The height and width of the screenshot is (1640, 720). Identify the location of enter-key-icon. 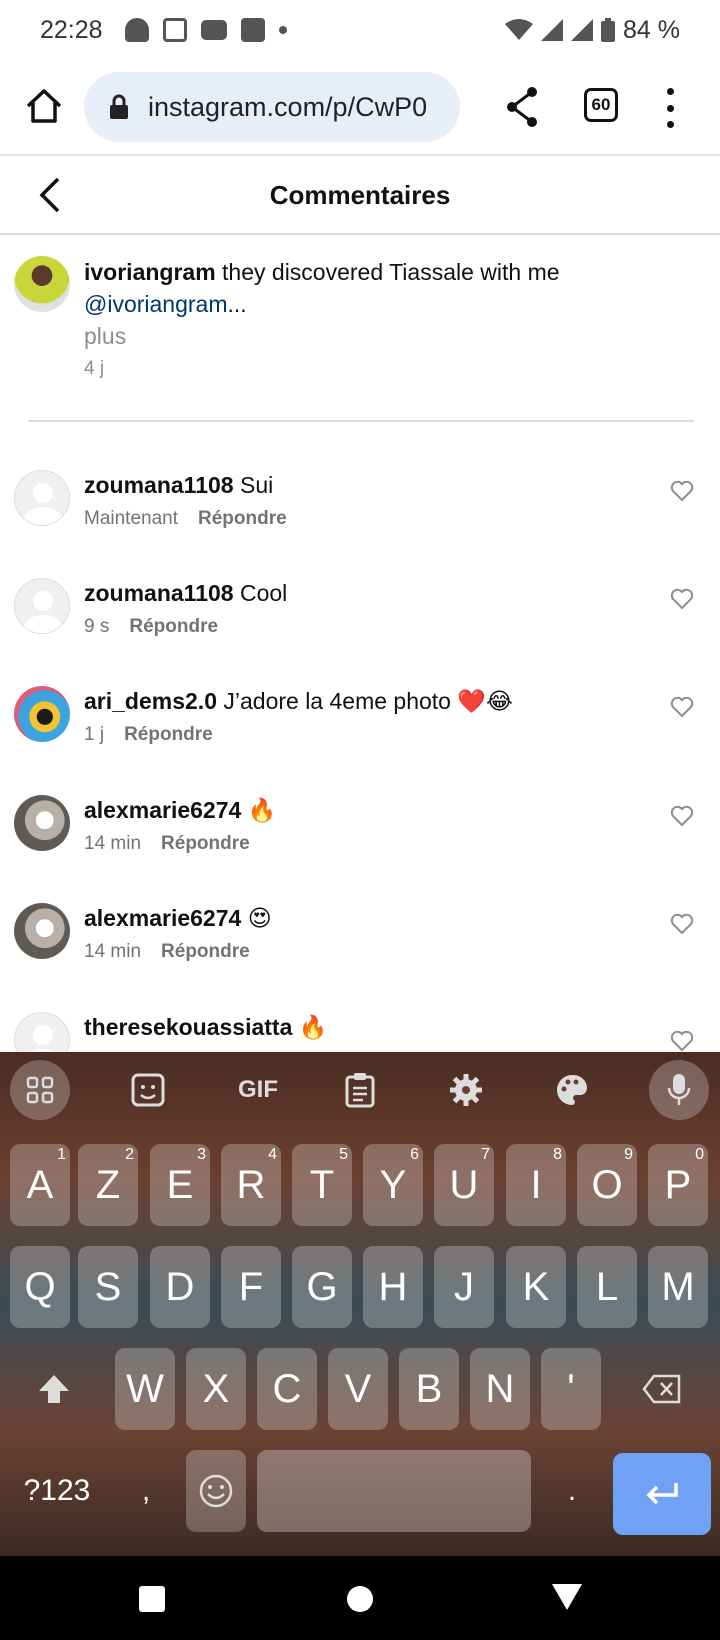
(662, 1494).